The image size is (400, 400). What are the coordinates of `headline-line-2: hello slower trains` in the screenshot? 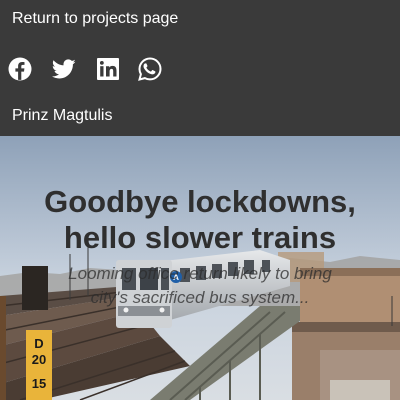 It's located at (200, 237).